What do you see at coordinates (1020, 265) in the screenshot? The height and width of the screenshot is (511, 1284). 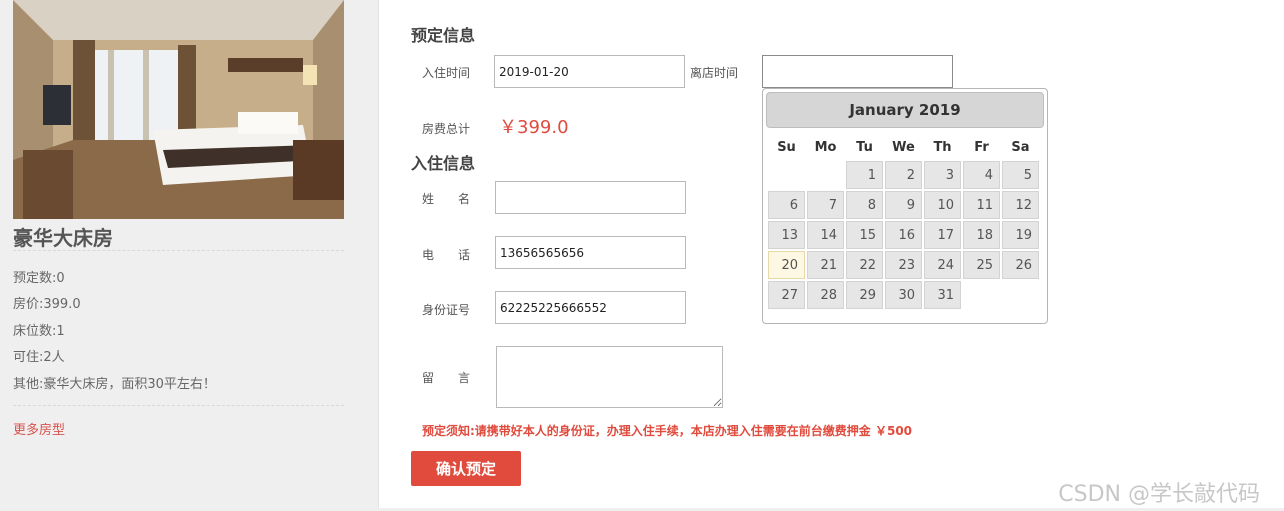 I see `calendar-day: 26` at bounding box center [1020, 265].